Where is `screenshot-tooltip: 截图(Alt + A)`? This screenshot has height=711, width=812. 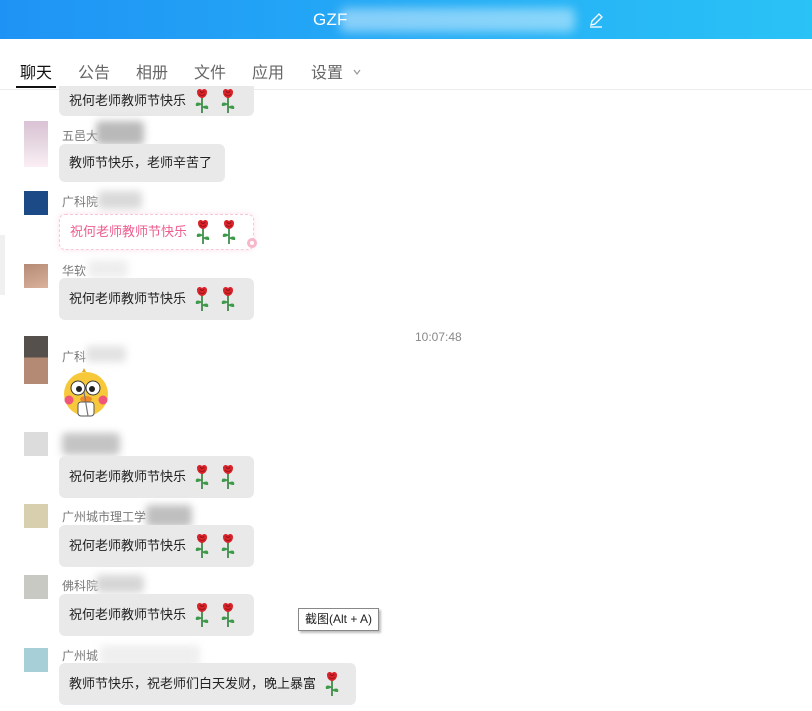
screenshot-tooltip: 截图(Alt + A) is located at coordinates (339, 619).